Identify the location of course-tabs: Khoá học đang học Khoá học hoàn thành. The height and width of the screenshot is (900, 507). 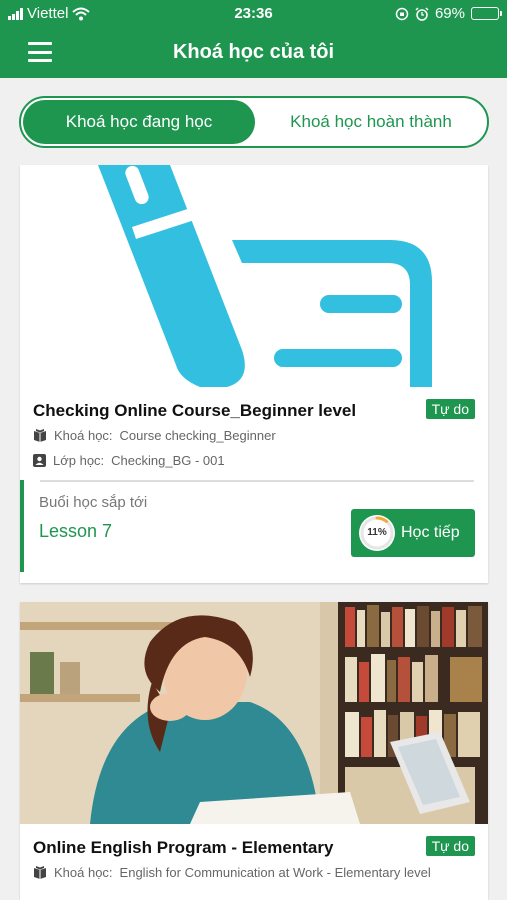
(254, 122).